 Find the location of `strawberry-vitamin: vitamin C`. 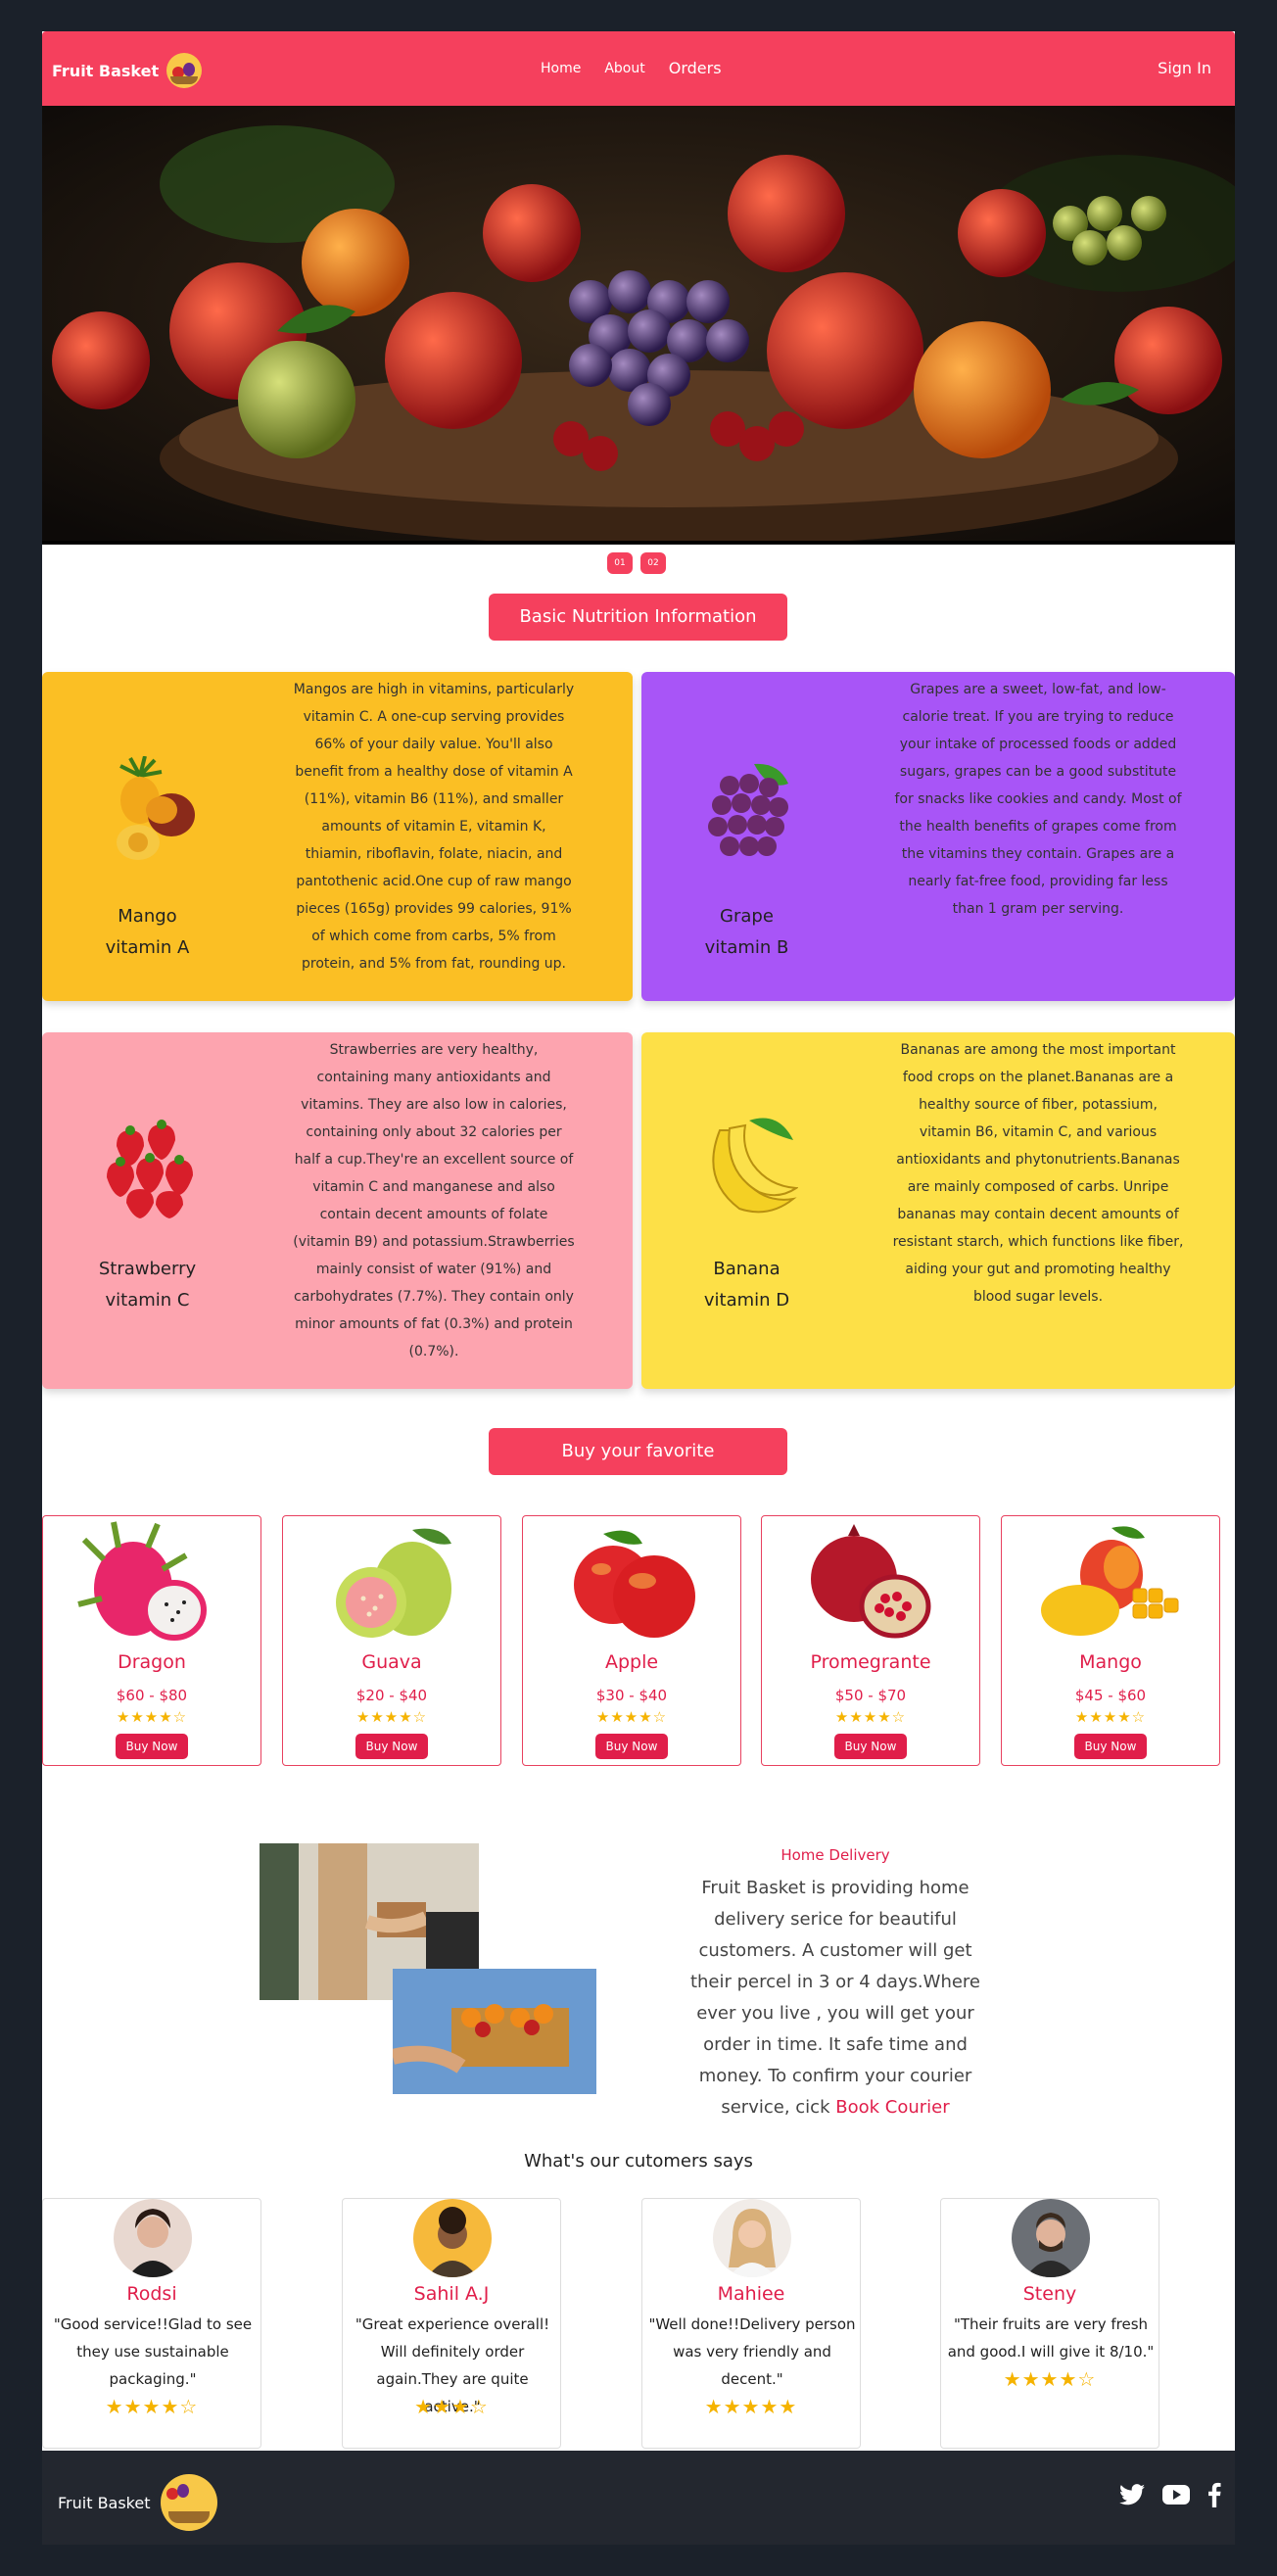

strawberry-vitamin: vitamin C is located at coordinates (147, 1301).